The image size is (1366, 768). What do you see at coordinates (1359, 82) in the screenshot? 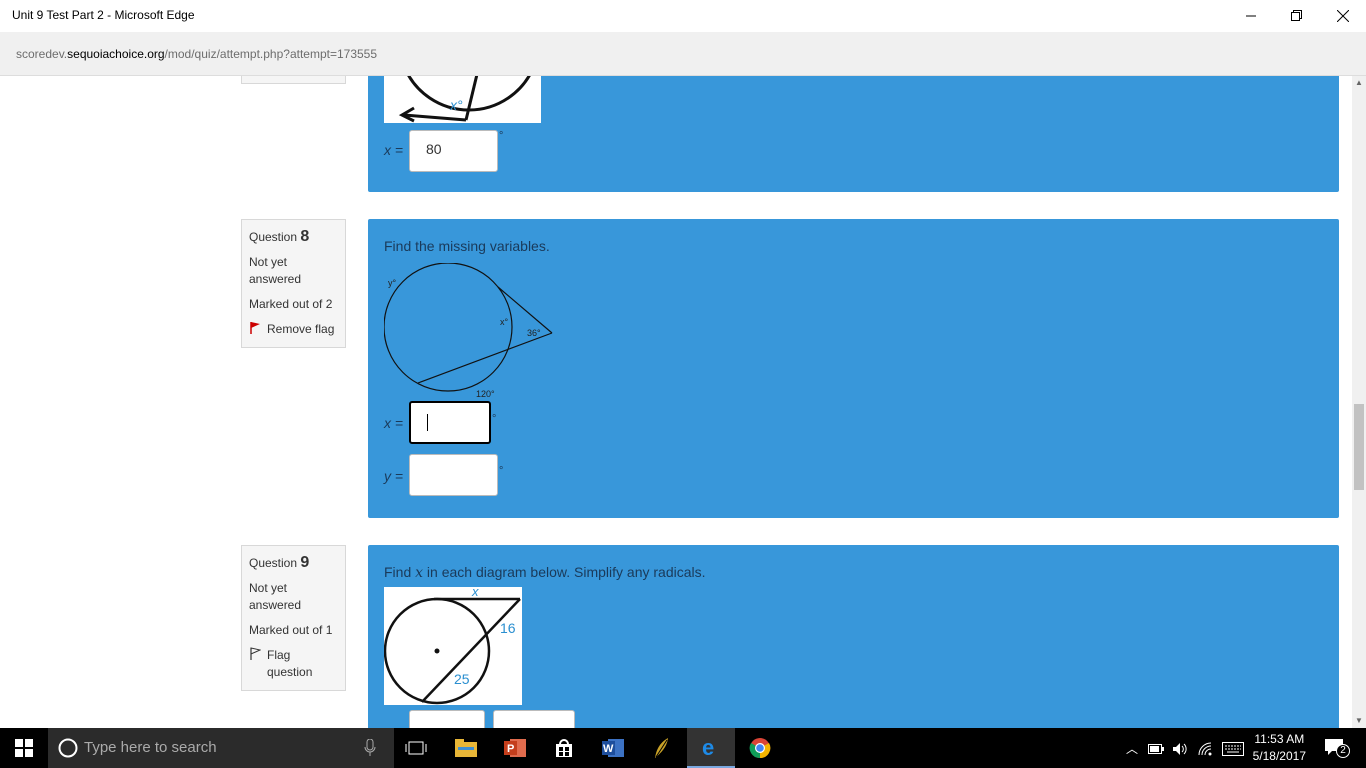
I see `scroll-up-icon: ▲` at bounding box center [1359, 82].